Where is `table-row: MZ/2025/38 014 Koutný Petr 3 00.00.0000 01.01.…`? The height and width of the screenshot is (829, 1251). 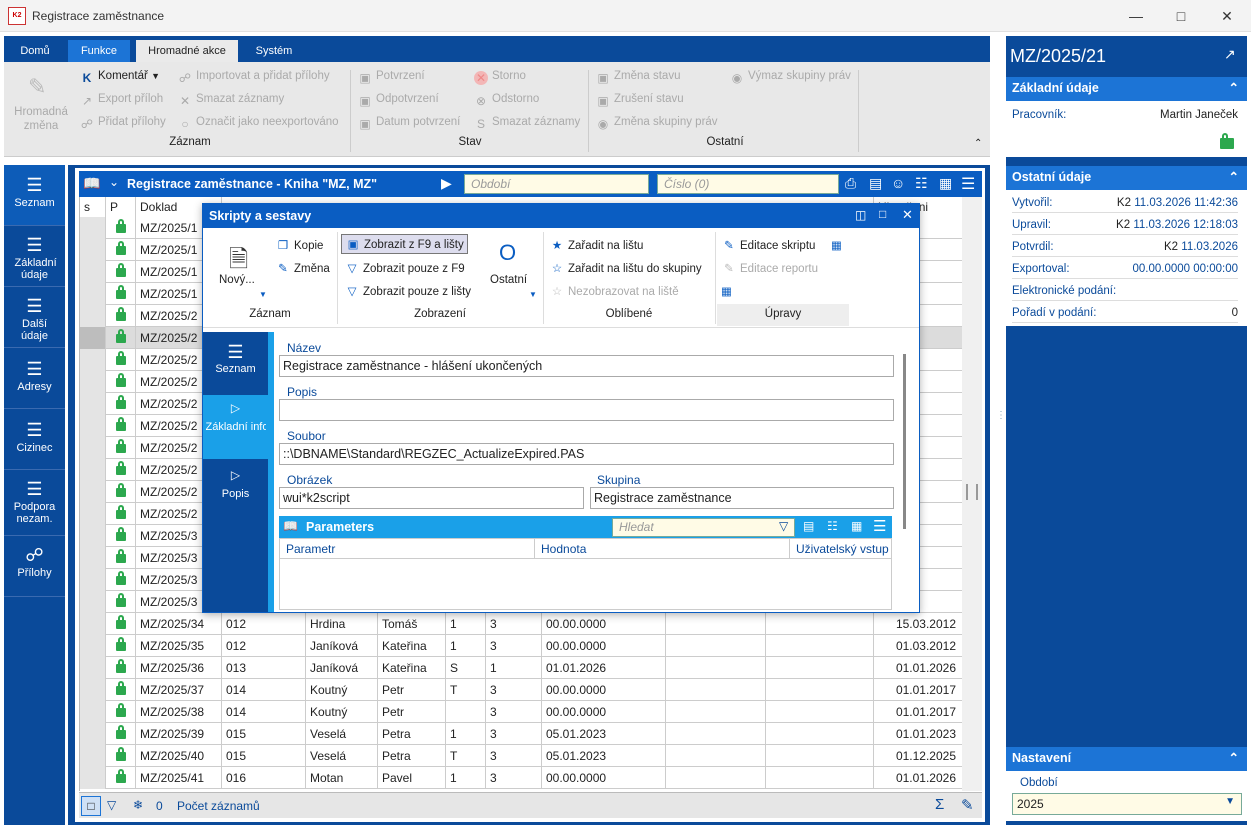 table-row: MZ/2025/38 014 Koutný Petr 3 00.00.0000 01.01.… is located at coordinates (521, 712).